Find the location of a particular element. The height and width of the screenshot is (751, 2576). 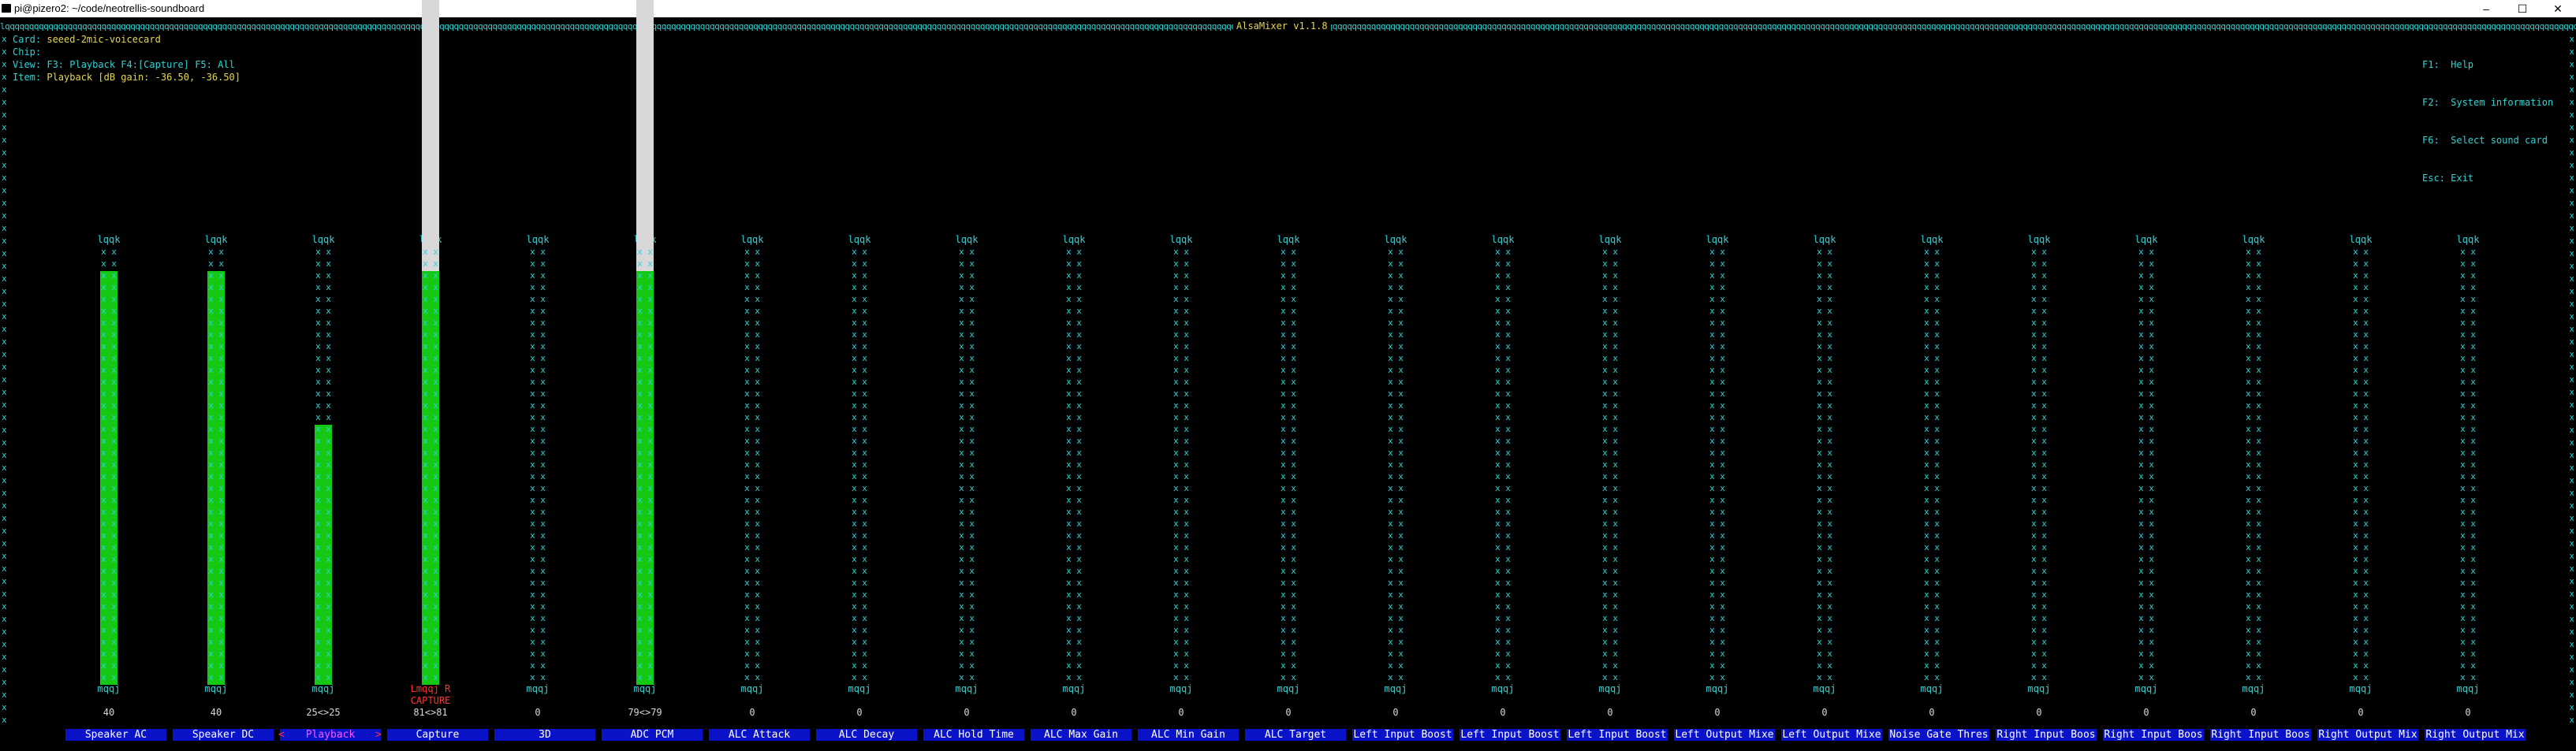

view-value: F3: Playback F4:[Capture] F5: All is located at coordinates (140, 64).